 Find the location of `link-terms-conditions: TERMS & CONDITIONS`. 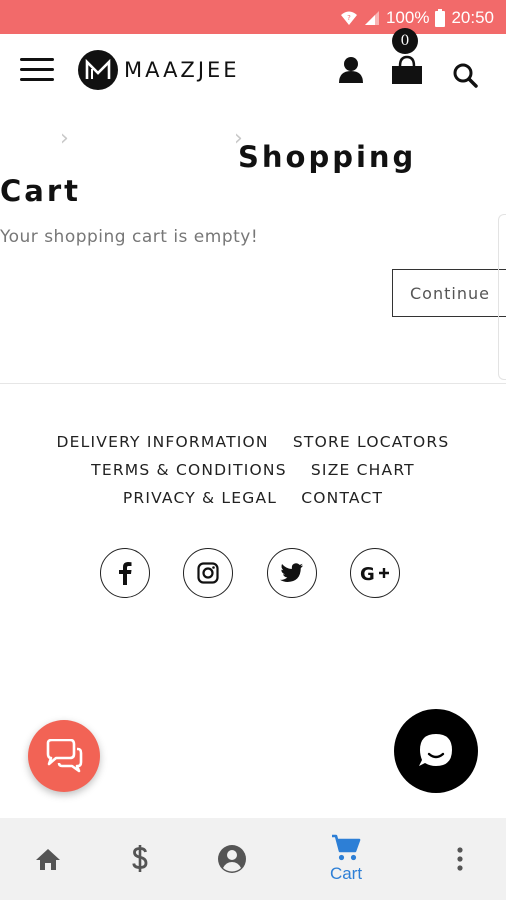

link-terms-conditions: TERMS & CONDITIONS is located at coordinates (189, 470).